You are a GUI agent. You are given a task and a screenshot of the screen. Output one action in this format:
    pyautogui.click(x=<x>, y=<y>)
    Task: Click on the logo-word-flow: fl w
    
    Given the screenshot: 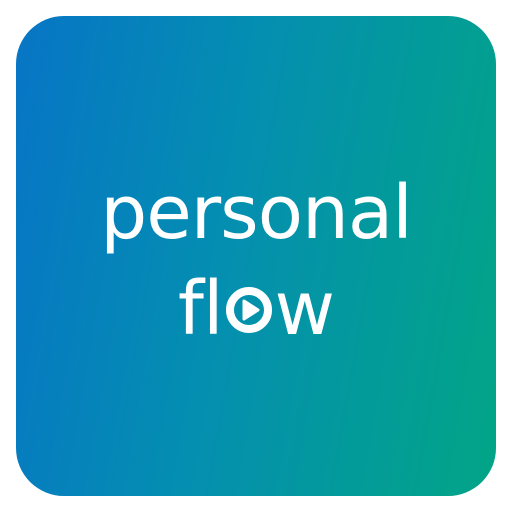 What is the action you would take?
    pyautogui.click(x=256, y=309)
    